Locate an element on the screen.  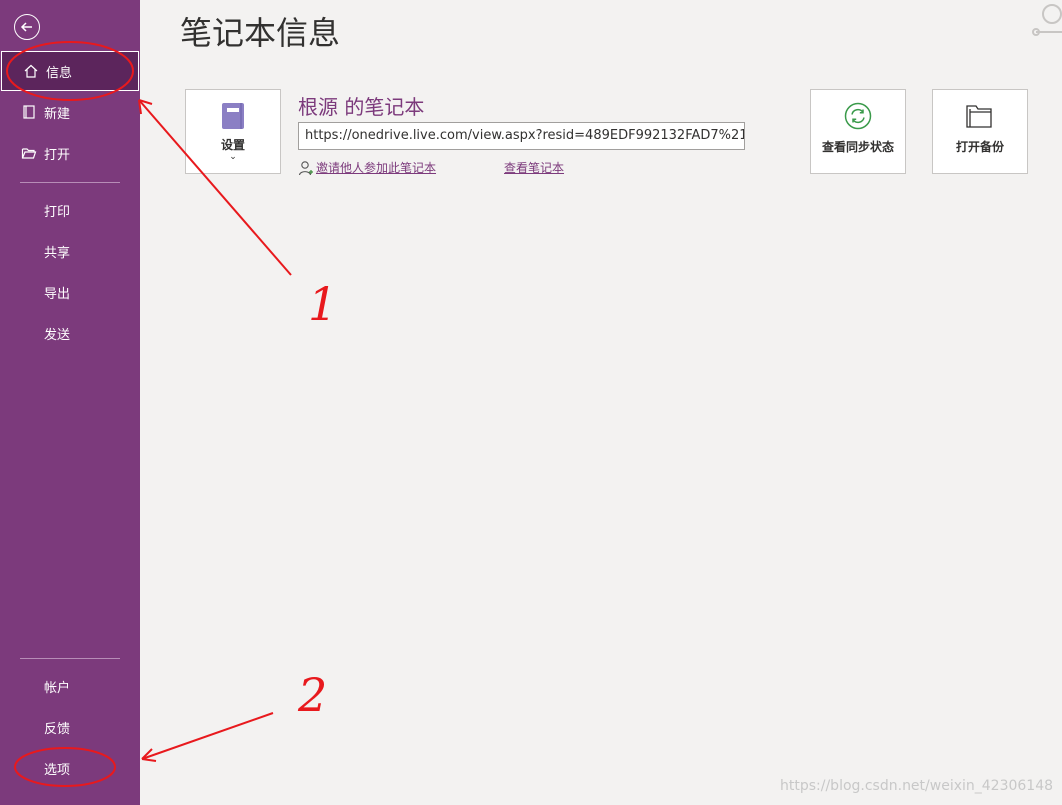
nav-new: 新建 is located at coordinates (70, 112).